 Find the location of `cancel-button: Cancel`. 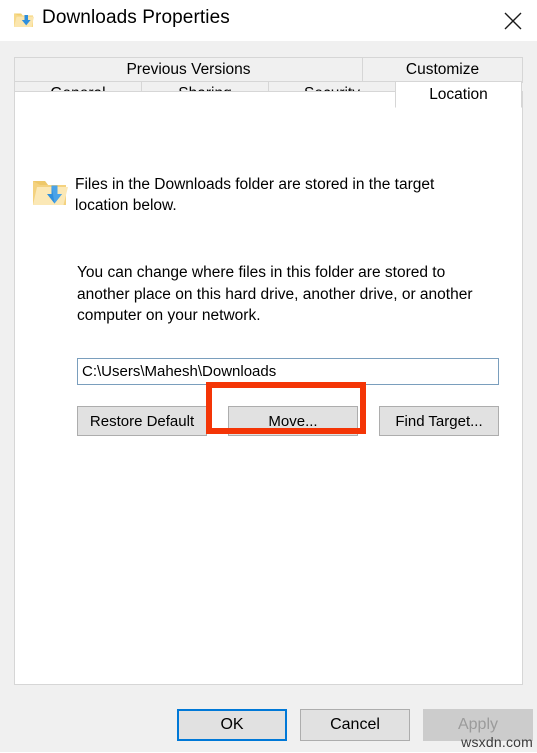

cancel-button: Cancel is located at coordinates (355, 725).